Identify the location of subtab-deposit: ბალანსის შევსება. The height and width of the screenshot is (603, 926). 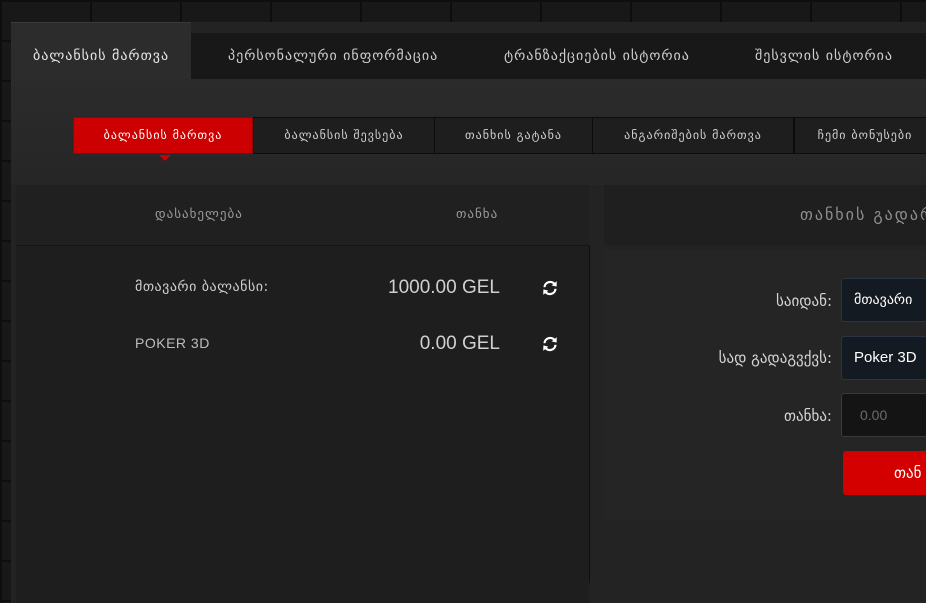
(344, 135).